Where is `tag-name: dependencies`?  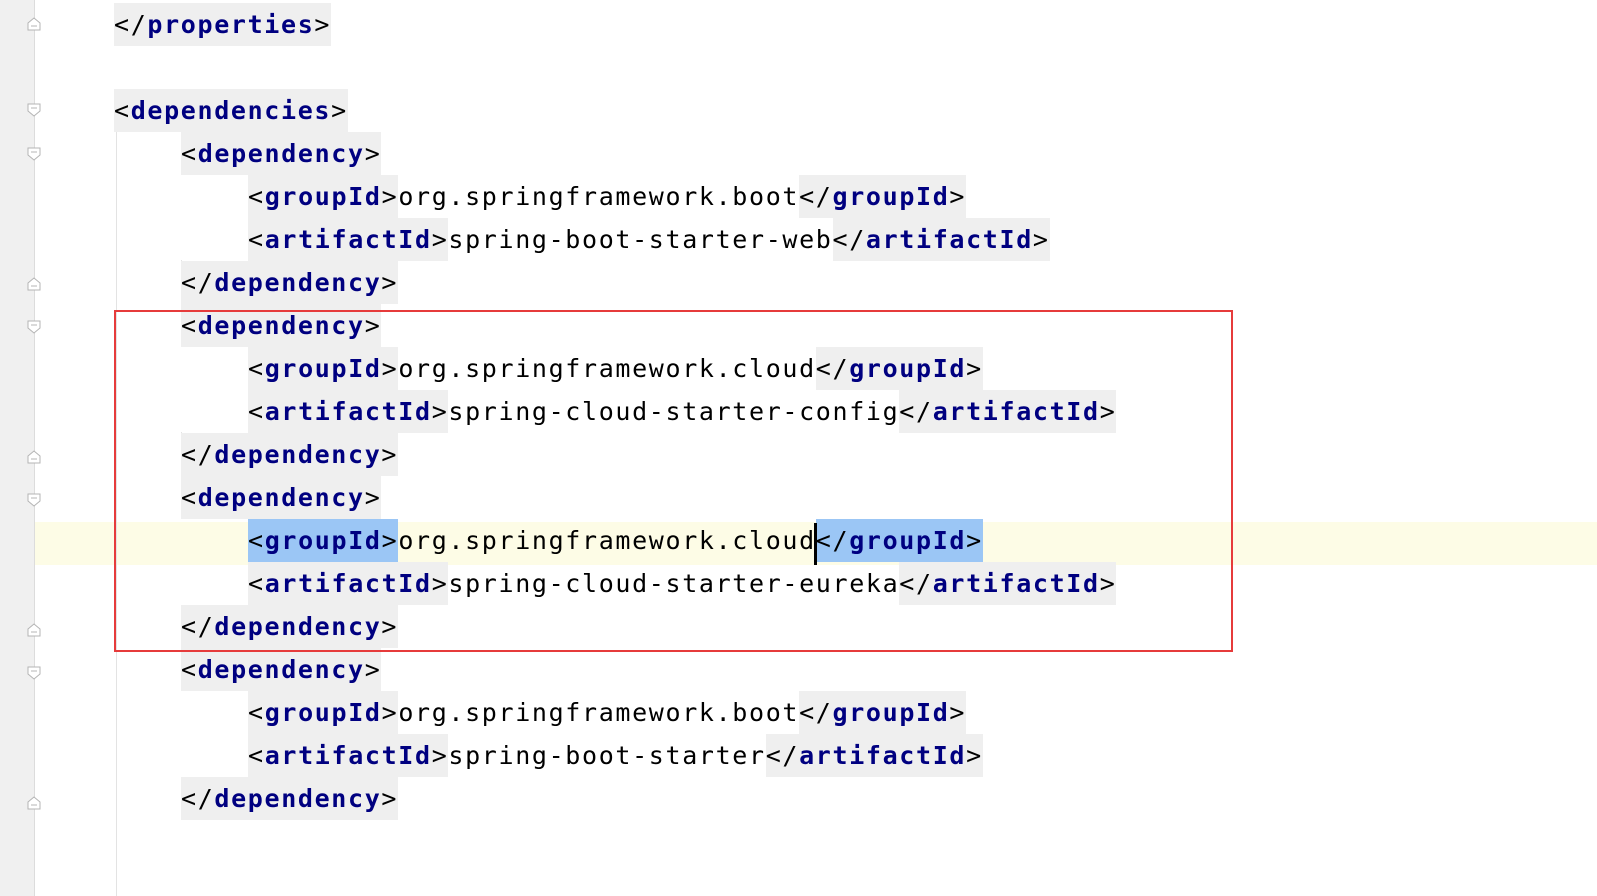
tag-name: dependencies is located at coordinates (231, 110).